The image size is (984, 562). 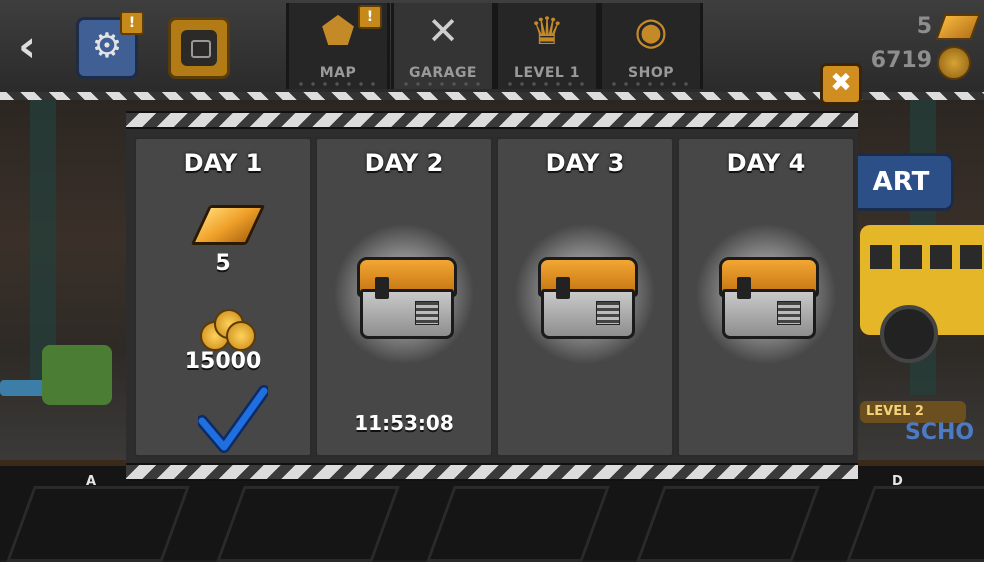 I want to click on settings-alert-badge: !, so click(x=132, y=23).